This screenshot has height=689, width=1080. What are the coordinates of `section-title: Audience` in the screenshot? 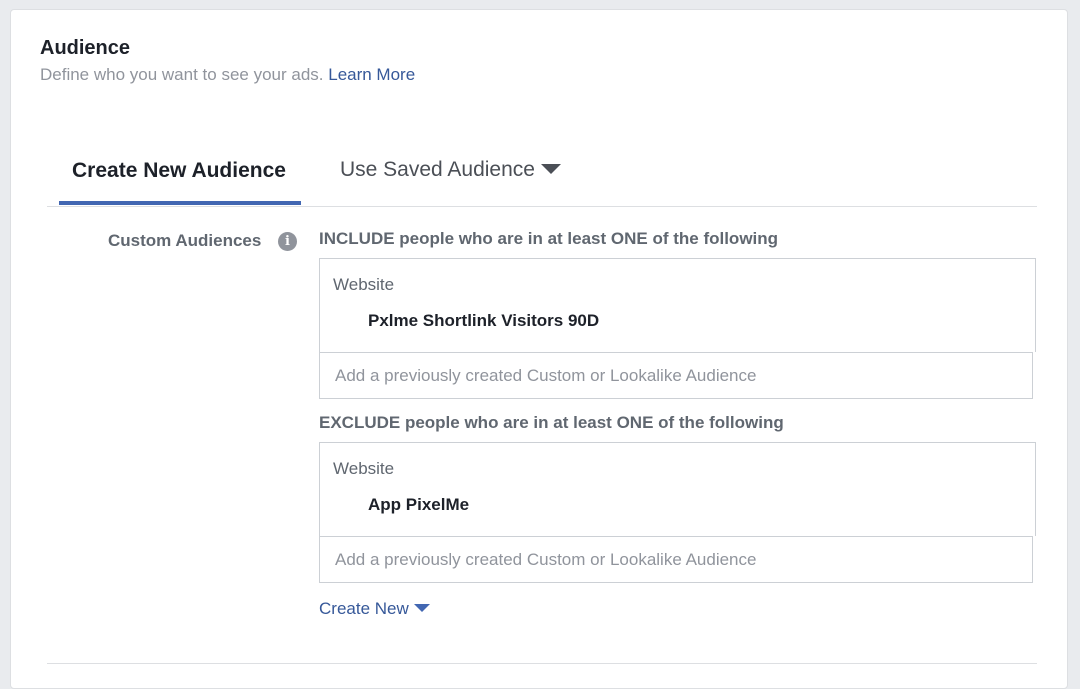 It's located at (85, 48).